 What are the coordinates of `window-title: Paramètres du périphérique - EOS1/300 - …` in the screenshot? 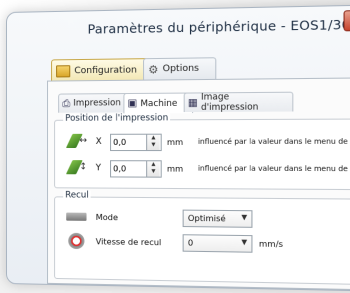 It's located at (218, 26).